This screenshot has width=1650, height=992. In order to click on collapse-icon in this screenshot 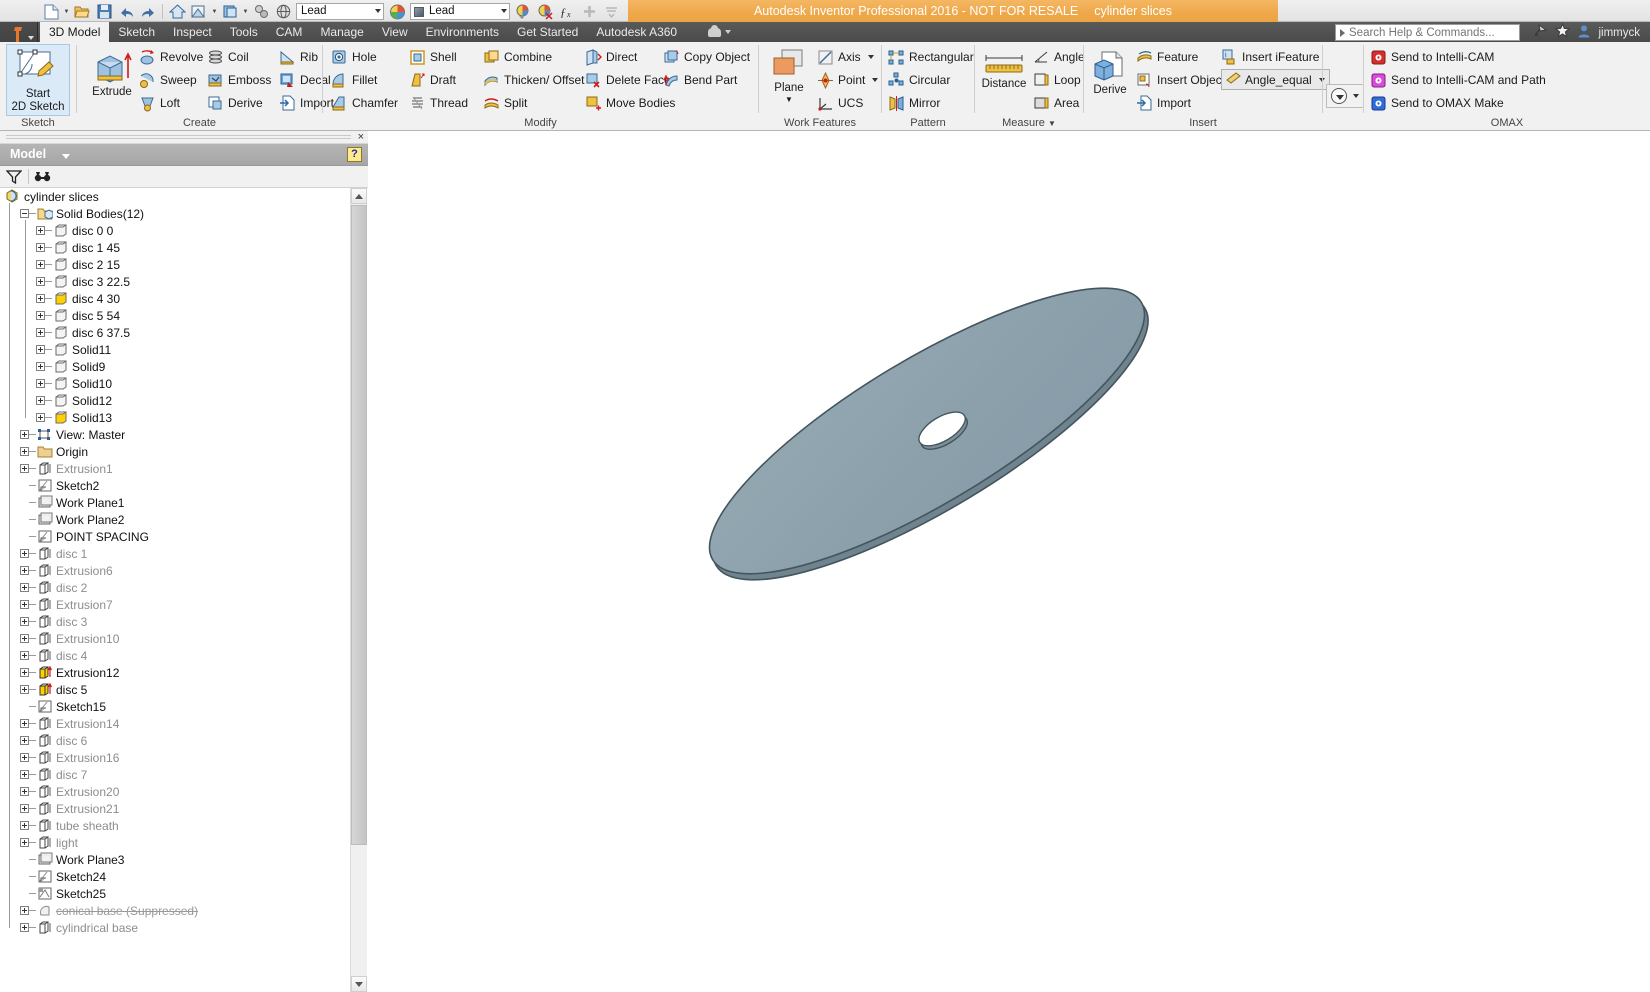, I will do `click(24, 213)`.